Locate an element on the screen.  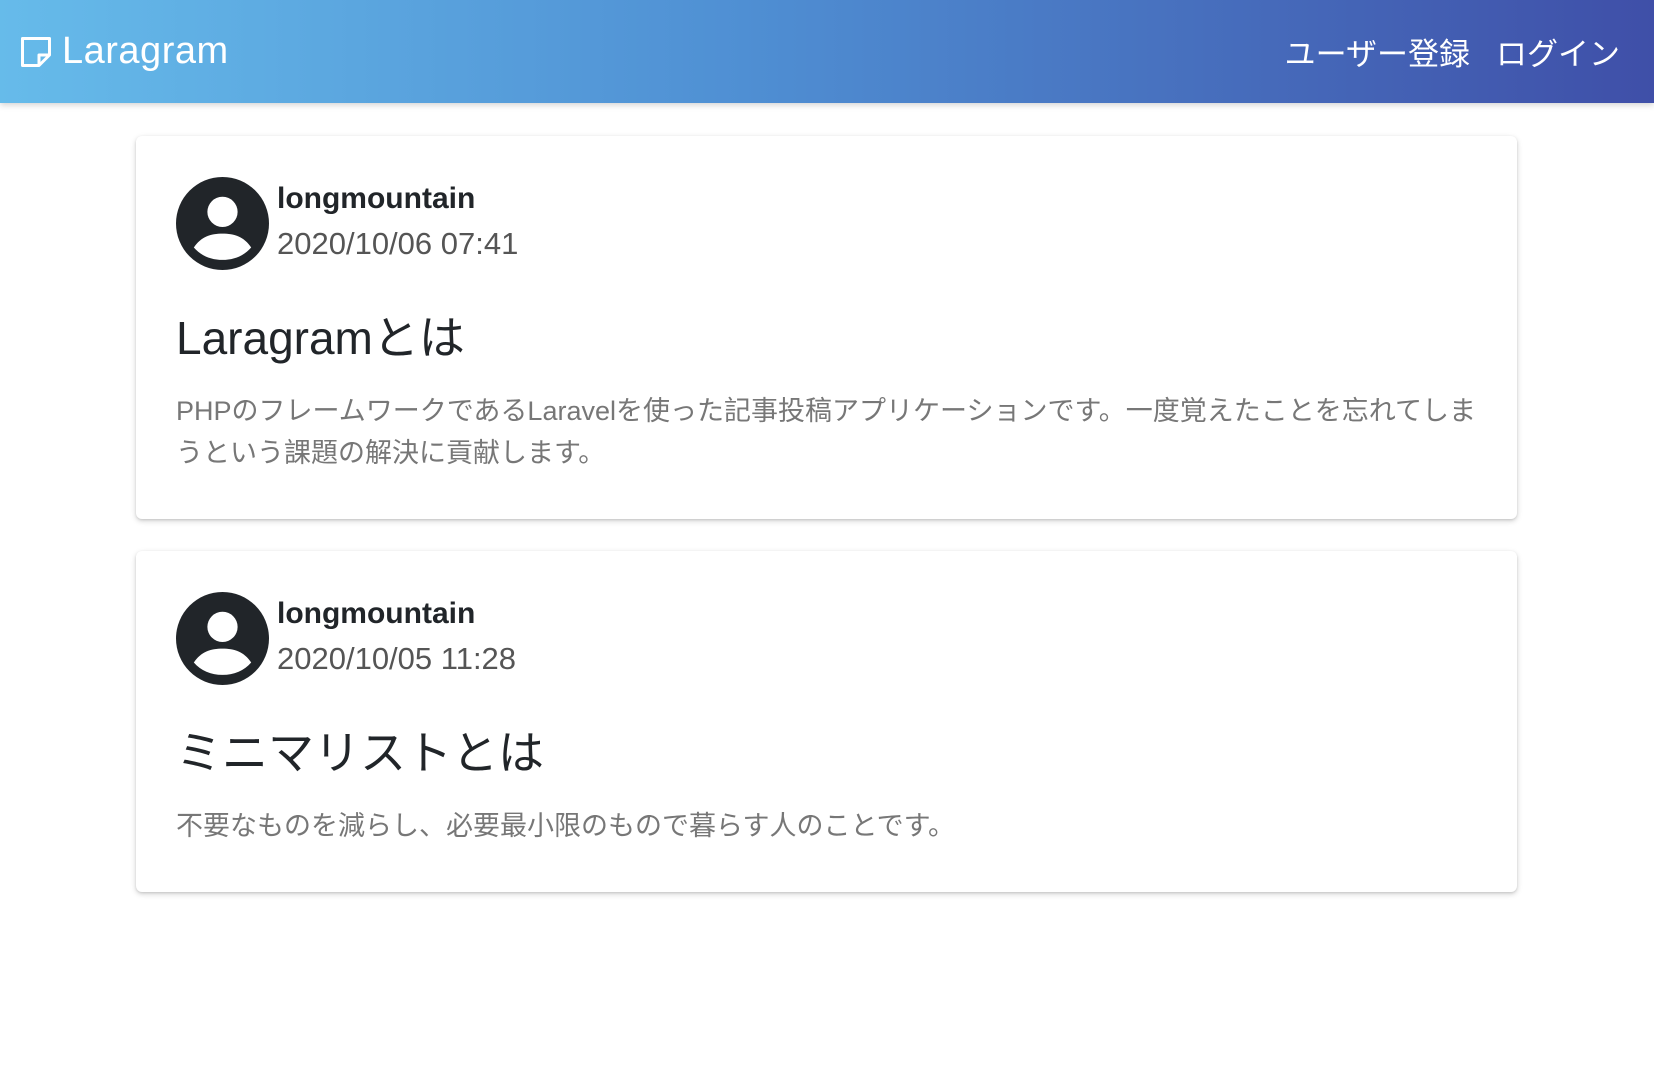
note-icon is located at coordinates (36, 52).